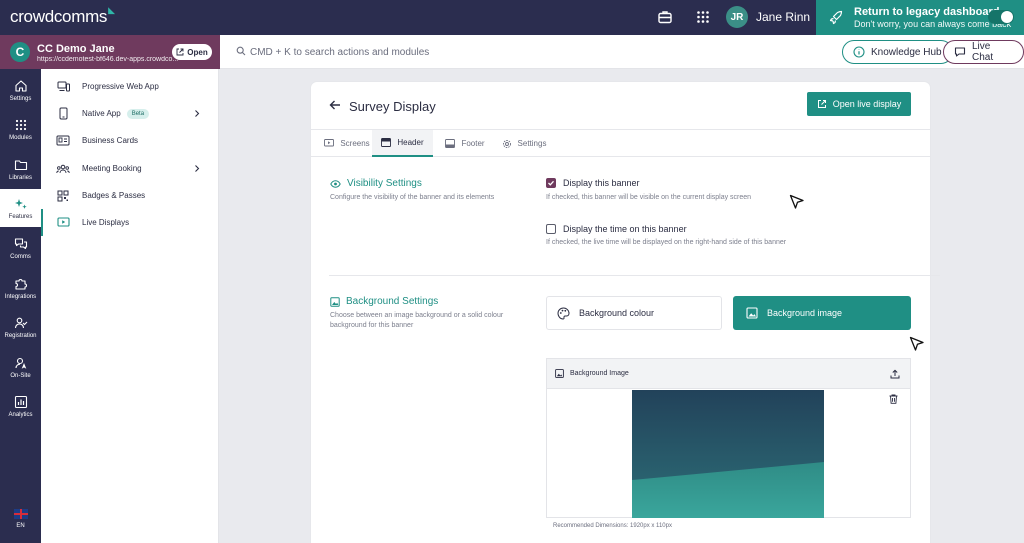  Describe the element at coordinates (507, 144) in the screenshot. I see `gear-icon` at that location.